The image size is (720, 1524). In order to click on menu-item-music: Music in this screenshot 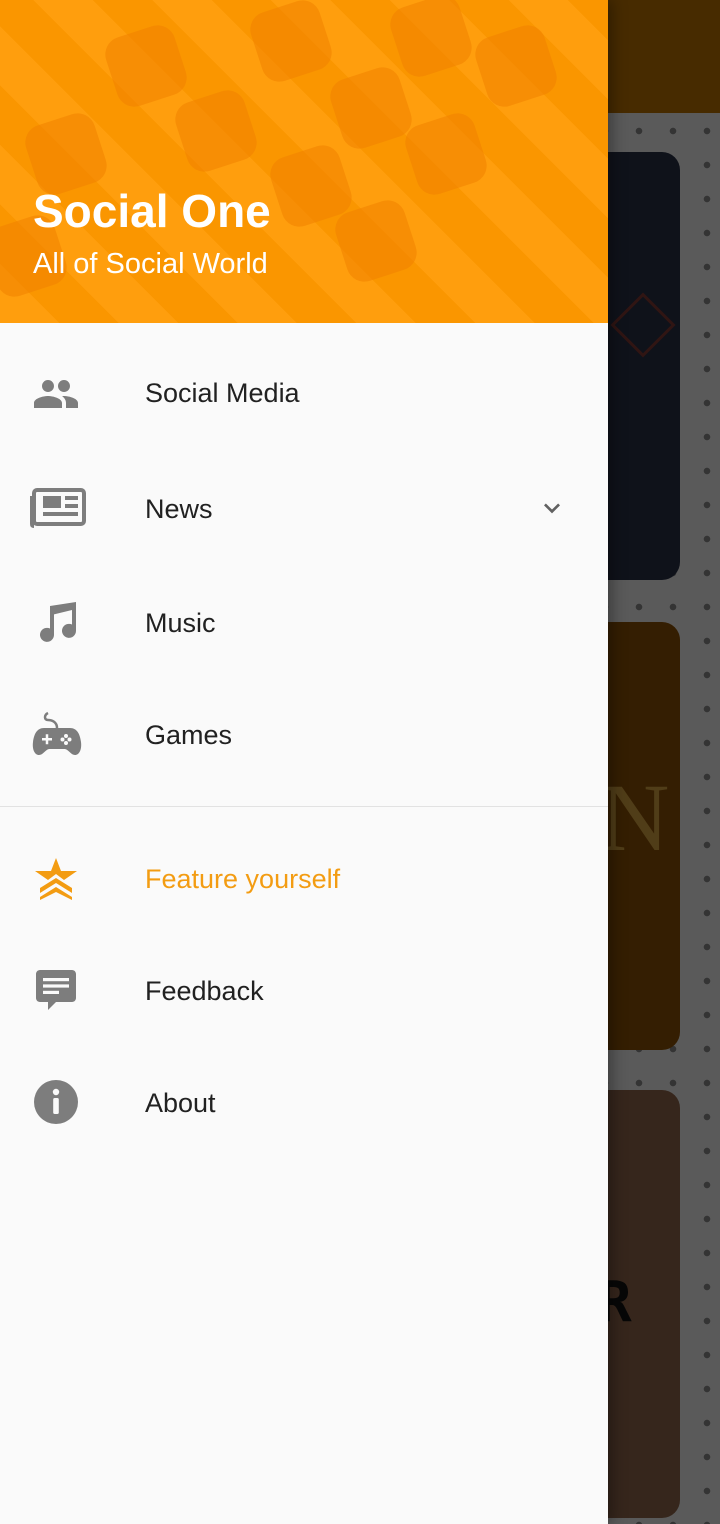, I will do `click(304, 622)`.